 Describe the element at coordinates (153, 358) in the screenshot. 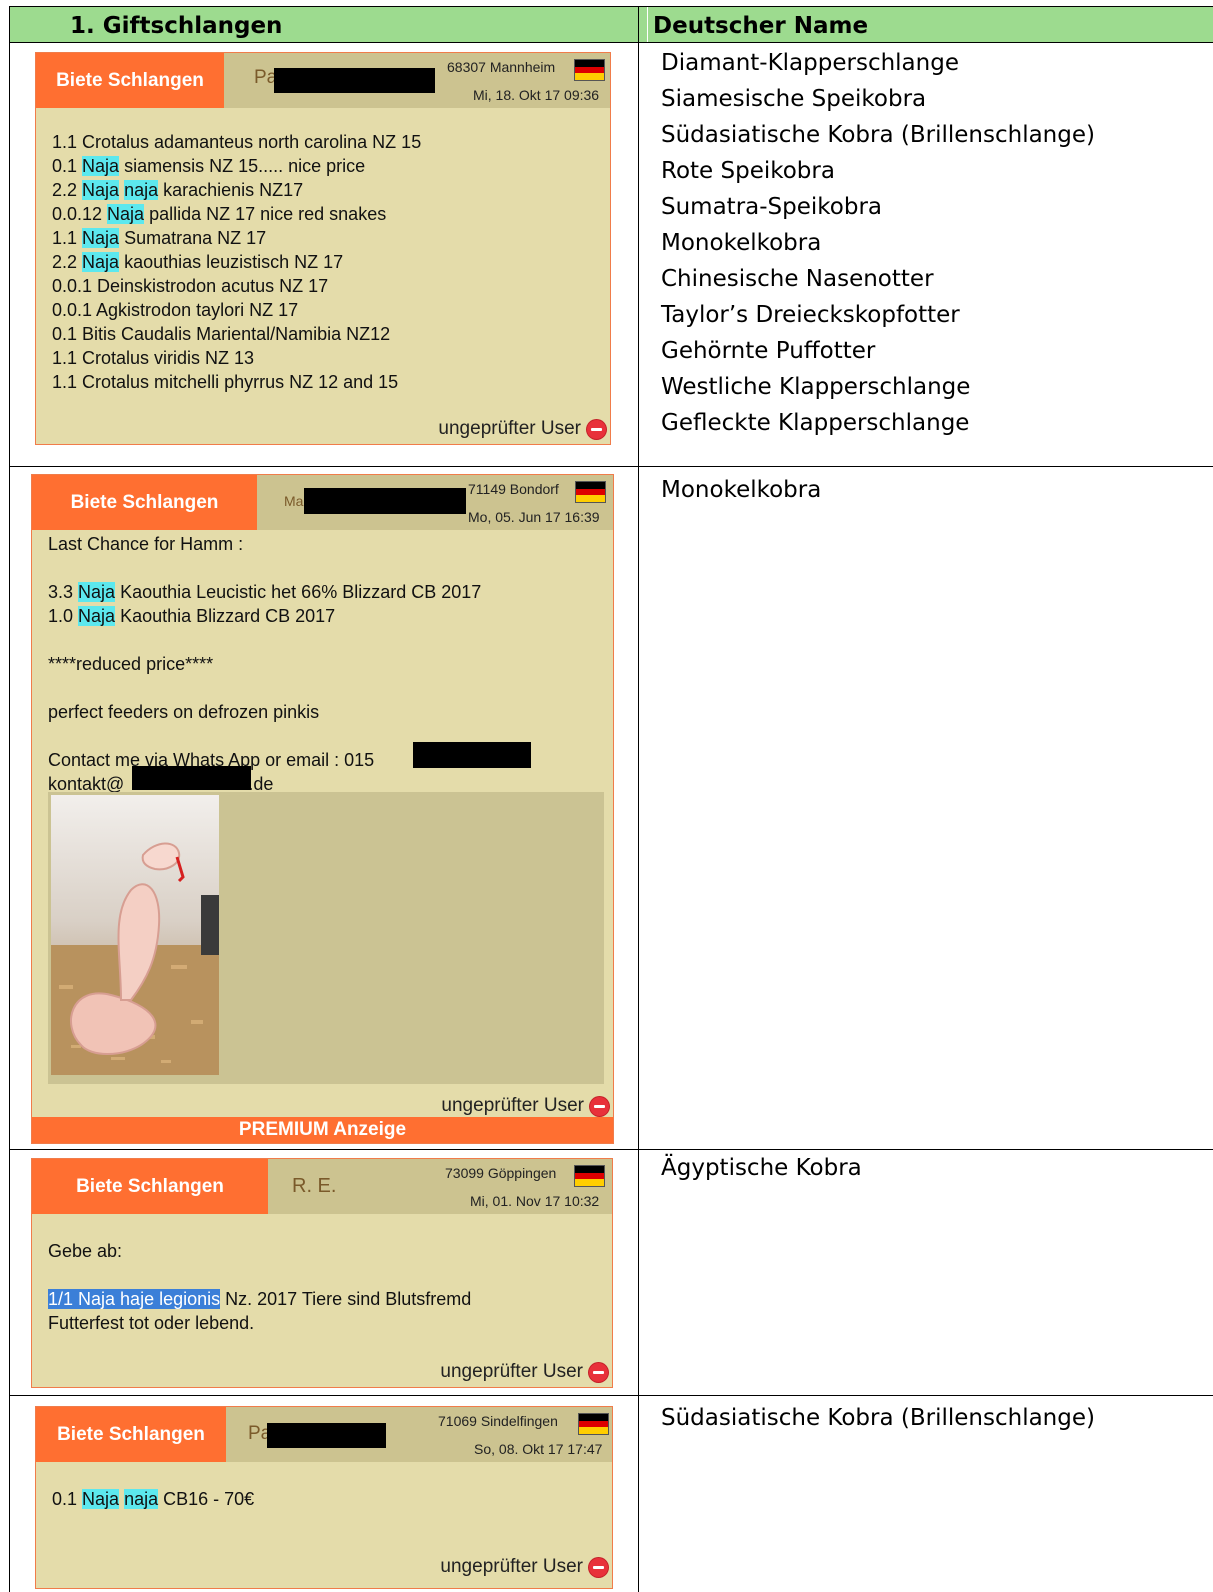

I see `ad-line: 1.1 Crotalus viridis NZ 13` at that location.